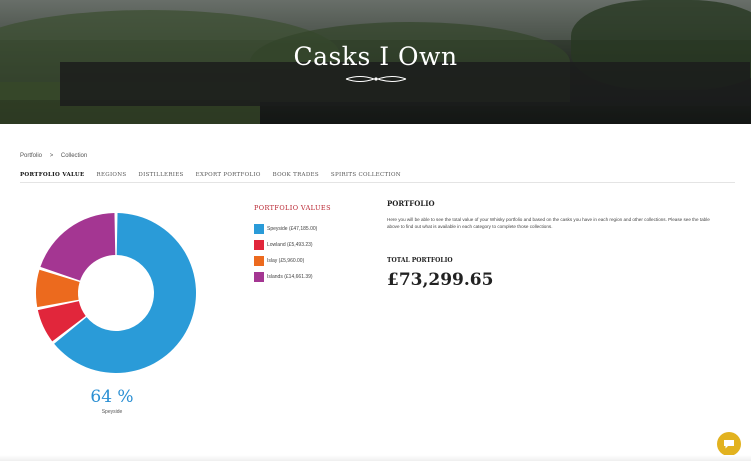  Describe the element at coordinates (112, 175) in the screenshot. I see `tab-regions: REGIONS` at that location.